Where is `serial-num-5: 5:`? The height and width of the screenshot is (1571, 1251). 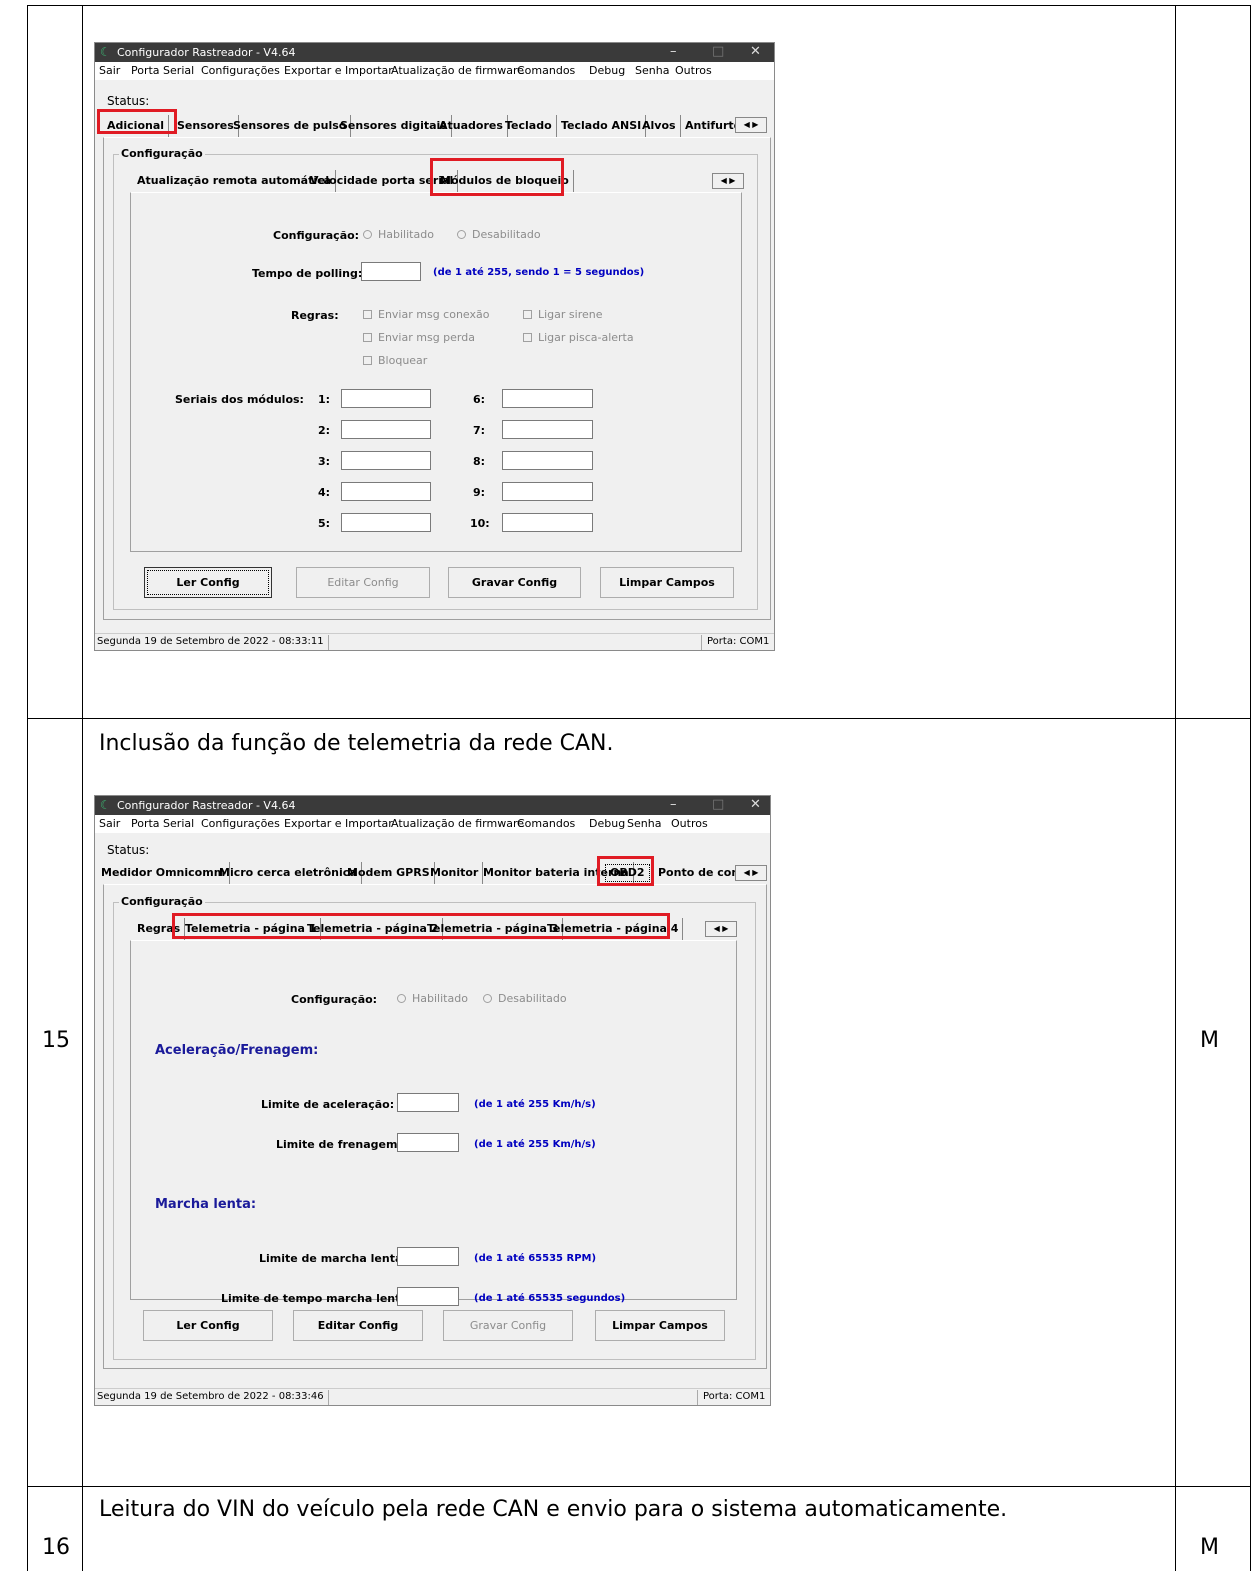
serial-num-5: 5: is located at coordinates (324, 523).